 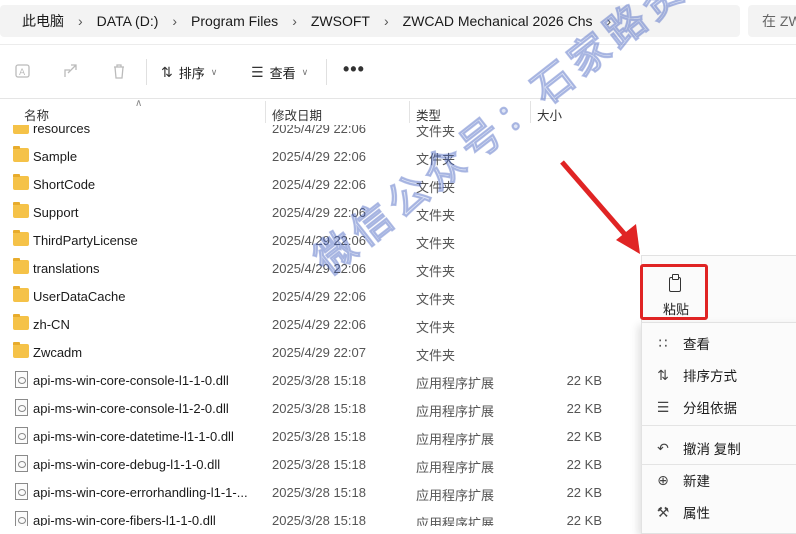 I want to click on file-name: zh-CN, so click(x=51, y=324).